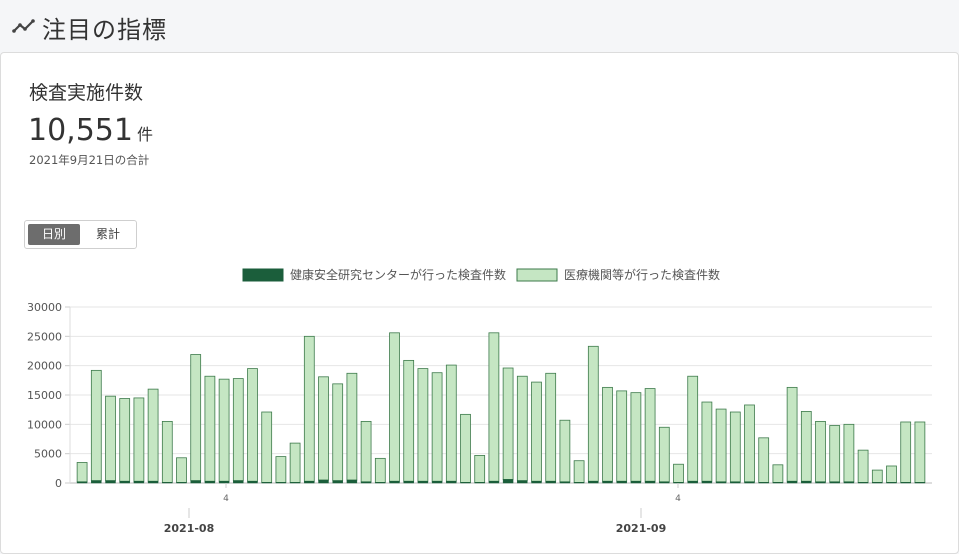  Describe the element at coordinates (48, 454) in the screenshot. I see `y-tick-label: 5000` at that location.